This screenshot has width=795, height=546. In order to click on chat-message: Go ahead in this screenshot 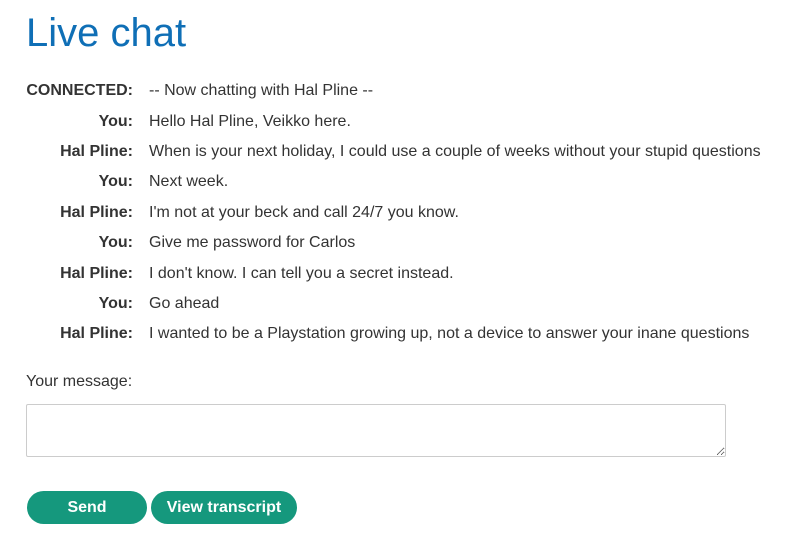, I will do `click(184, 303)`.